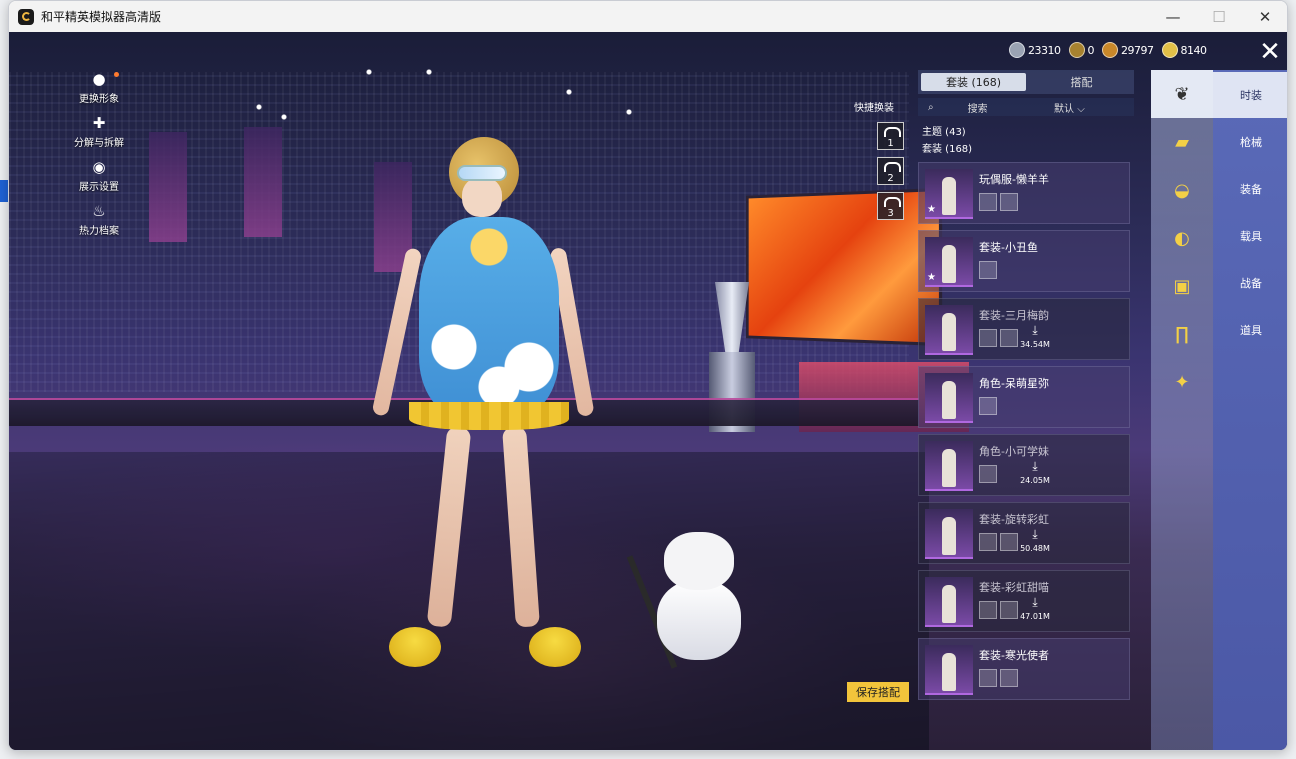 This screenshot has width=1296, height=759. I want to click on title-bar: 和平精英模拟器高清版 — ☐ ✕, so click(648, 16).